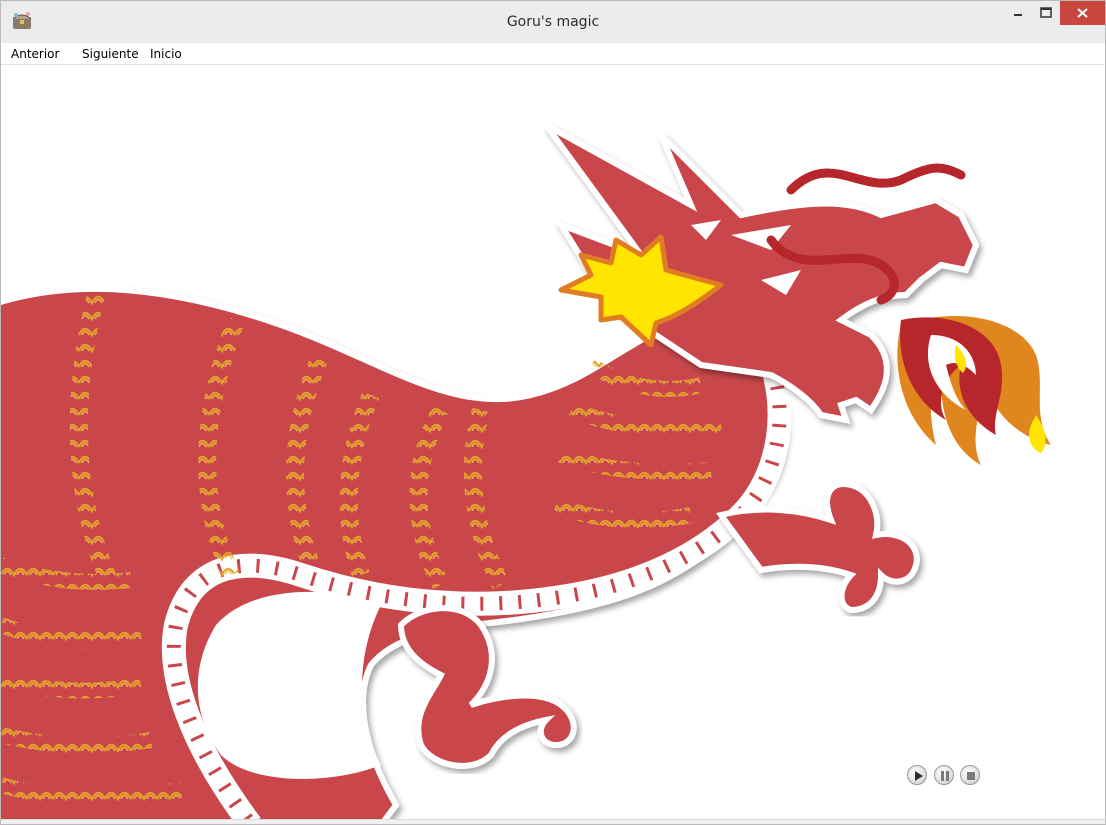 This screenshot has height=825, width=1106. I want to click on menu-bar: Anterior Siguiente Inicio, so click(553, 54).